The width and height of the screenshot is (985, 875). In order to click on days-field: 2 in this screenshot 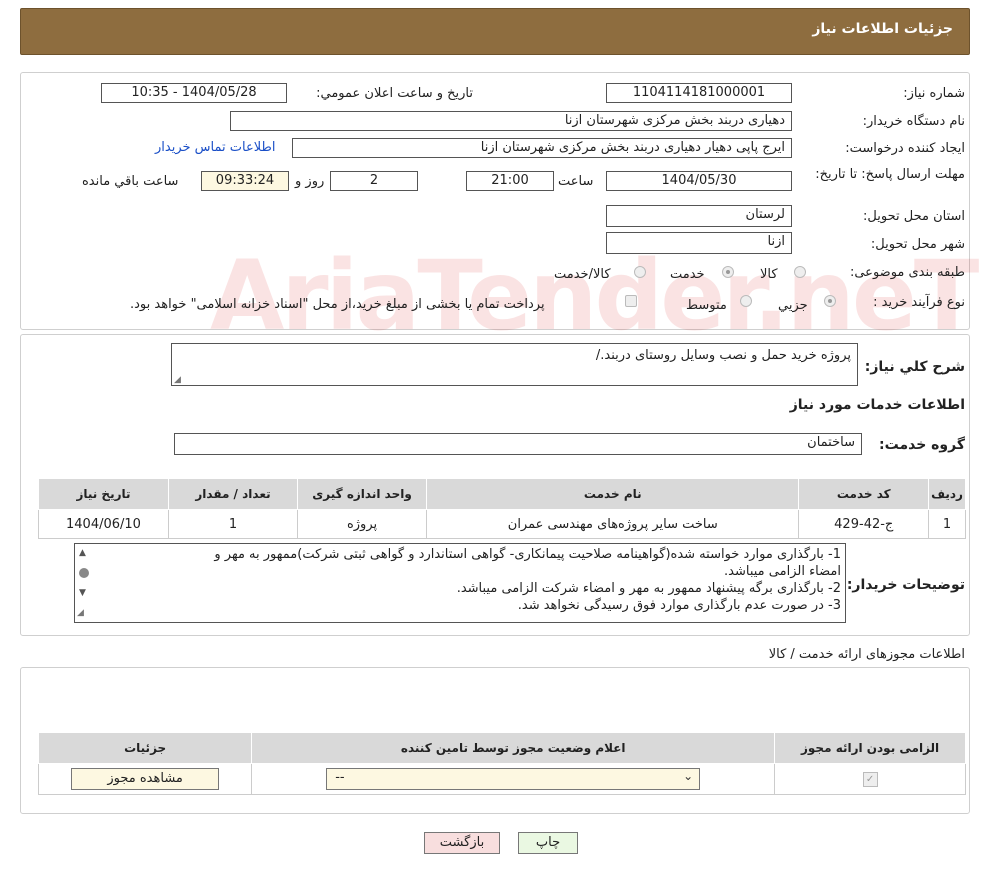, I will do `click(374, 181)`.